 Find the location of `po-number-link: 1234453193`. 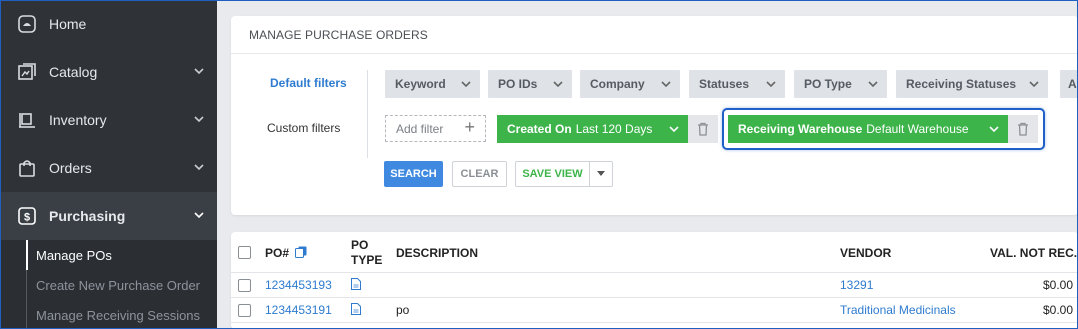

po-number-link: 1234453193 is located at coordinates (298, 285).